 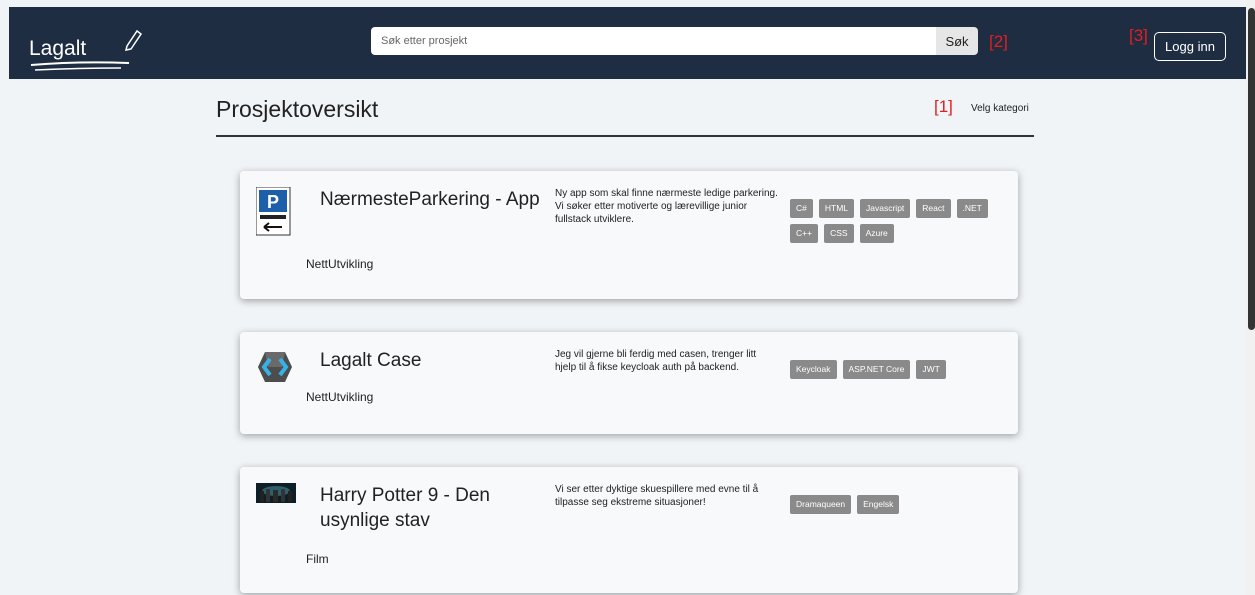 I want to click on tag-list: Dramaqueen Engelsk, so click(x=900, y=504).